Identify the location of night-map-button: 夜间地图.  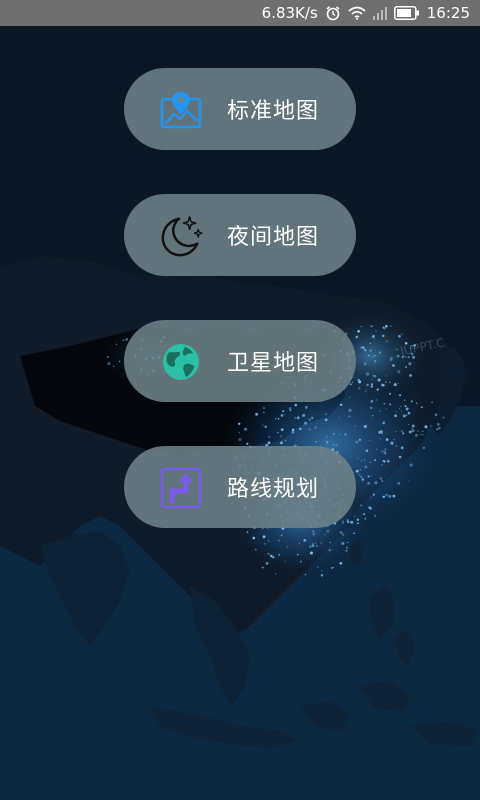
(240, 235).